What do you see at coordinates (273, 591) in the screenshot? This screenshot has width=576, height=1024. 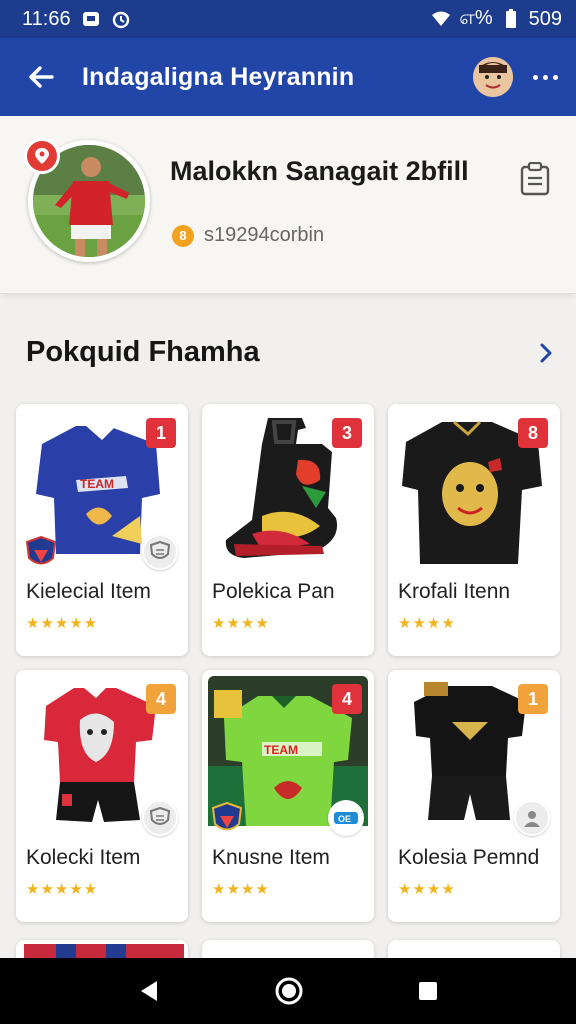 I see `item-label: Polekica Pan` at bounding box center [273, 591].